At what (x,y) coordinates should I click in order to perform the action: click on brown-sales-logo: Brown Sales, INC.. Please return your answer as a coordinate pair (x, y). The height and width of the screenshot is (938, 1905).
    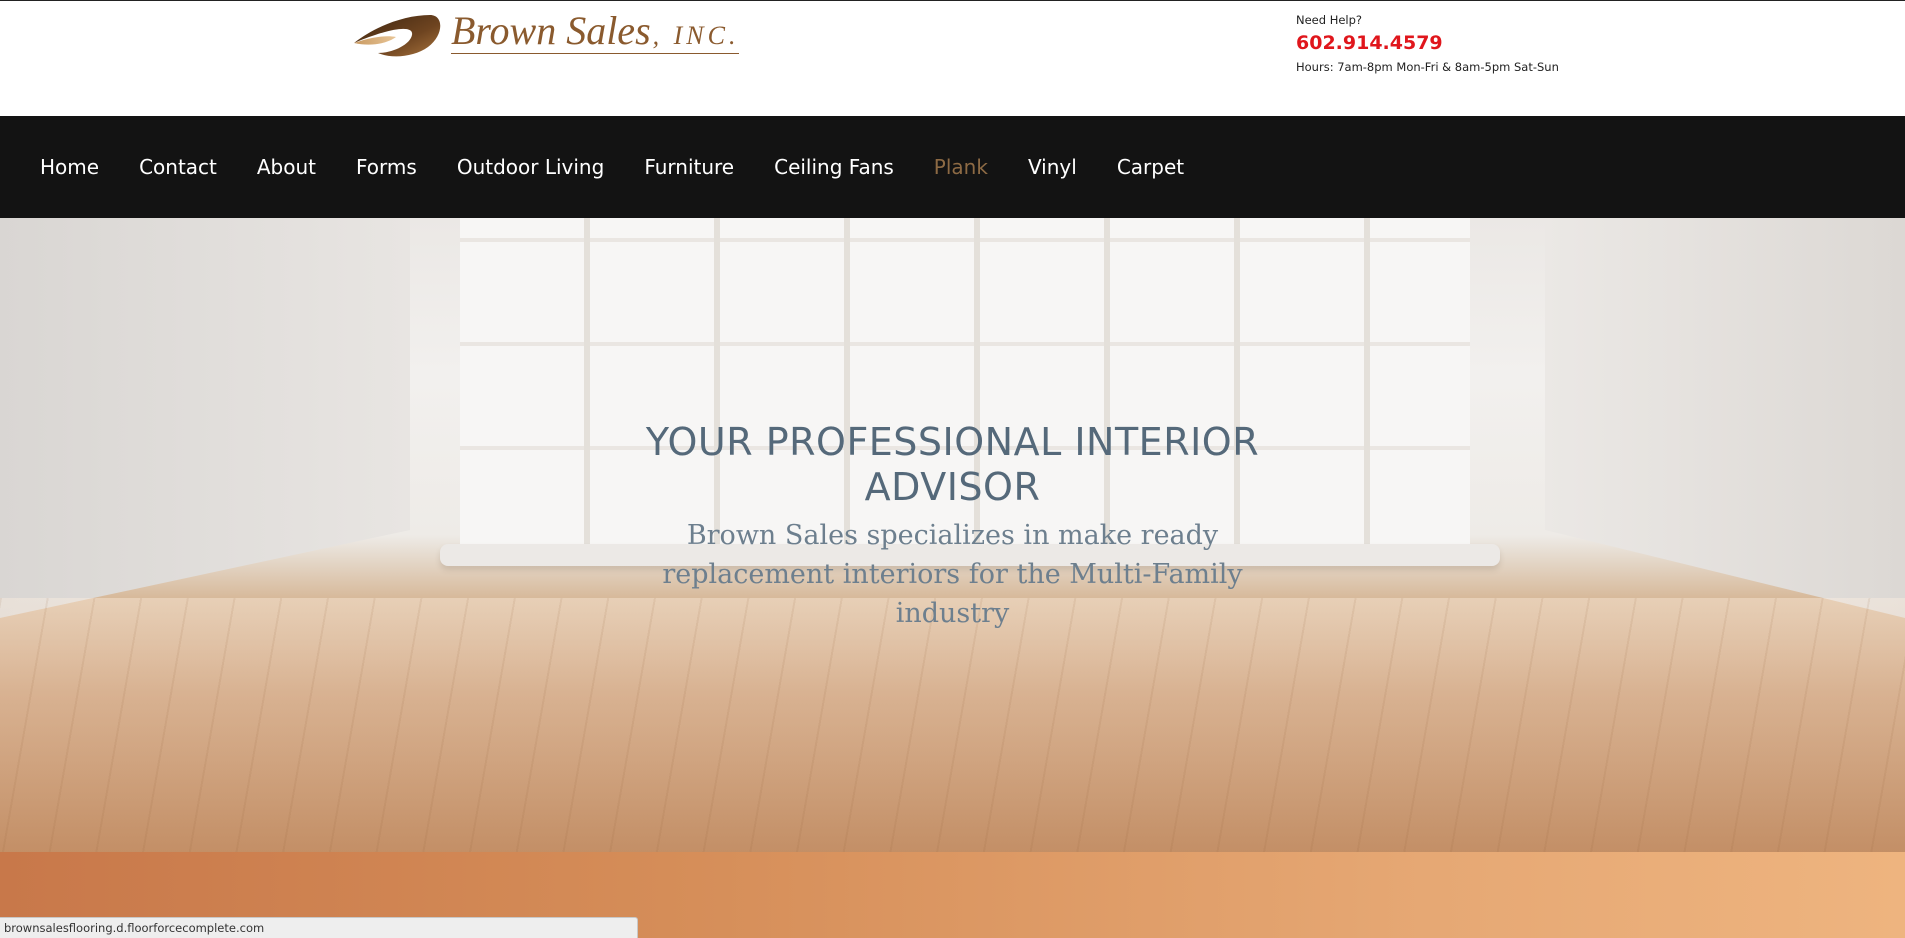
    Looking at the image, I should click on (552, 35).